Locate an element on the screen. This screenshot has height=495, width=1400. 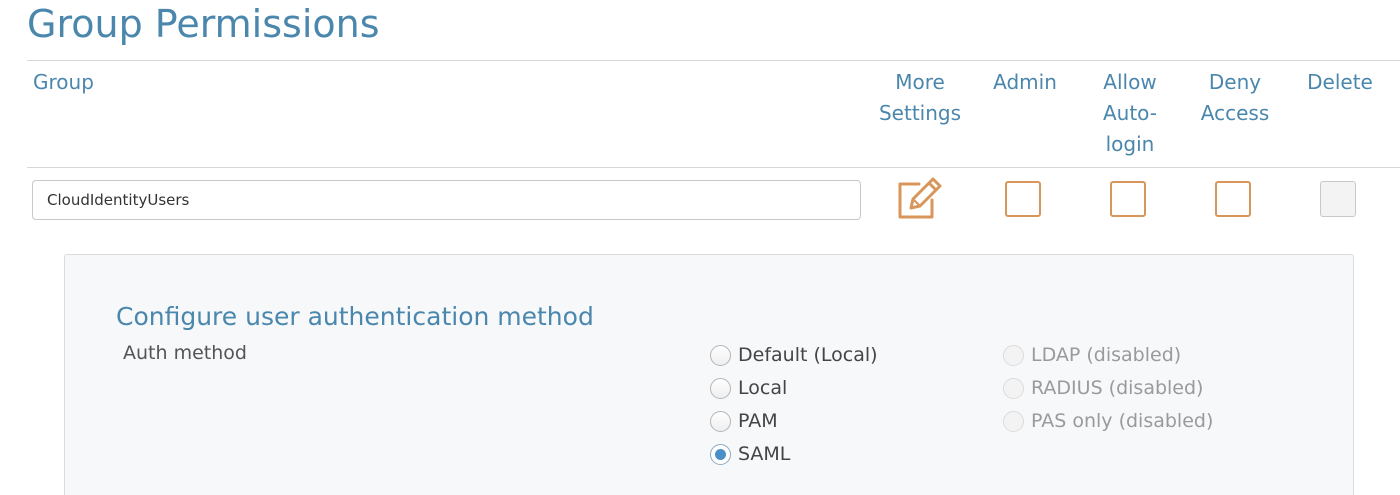
column-header-allow-autologin-line-1: Allow is located at coordinates (1130, 82).